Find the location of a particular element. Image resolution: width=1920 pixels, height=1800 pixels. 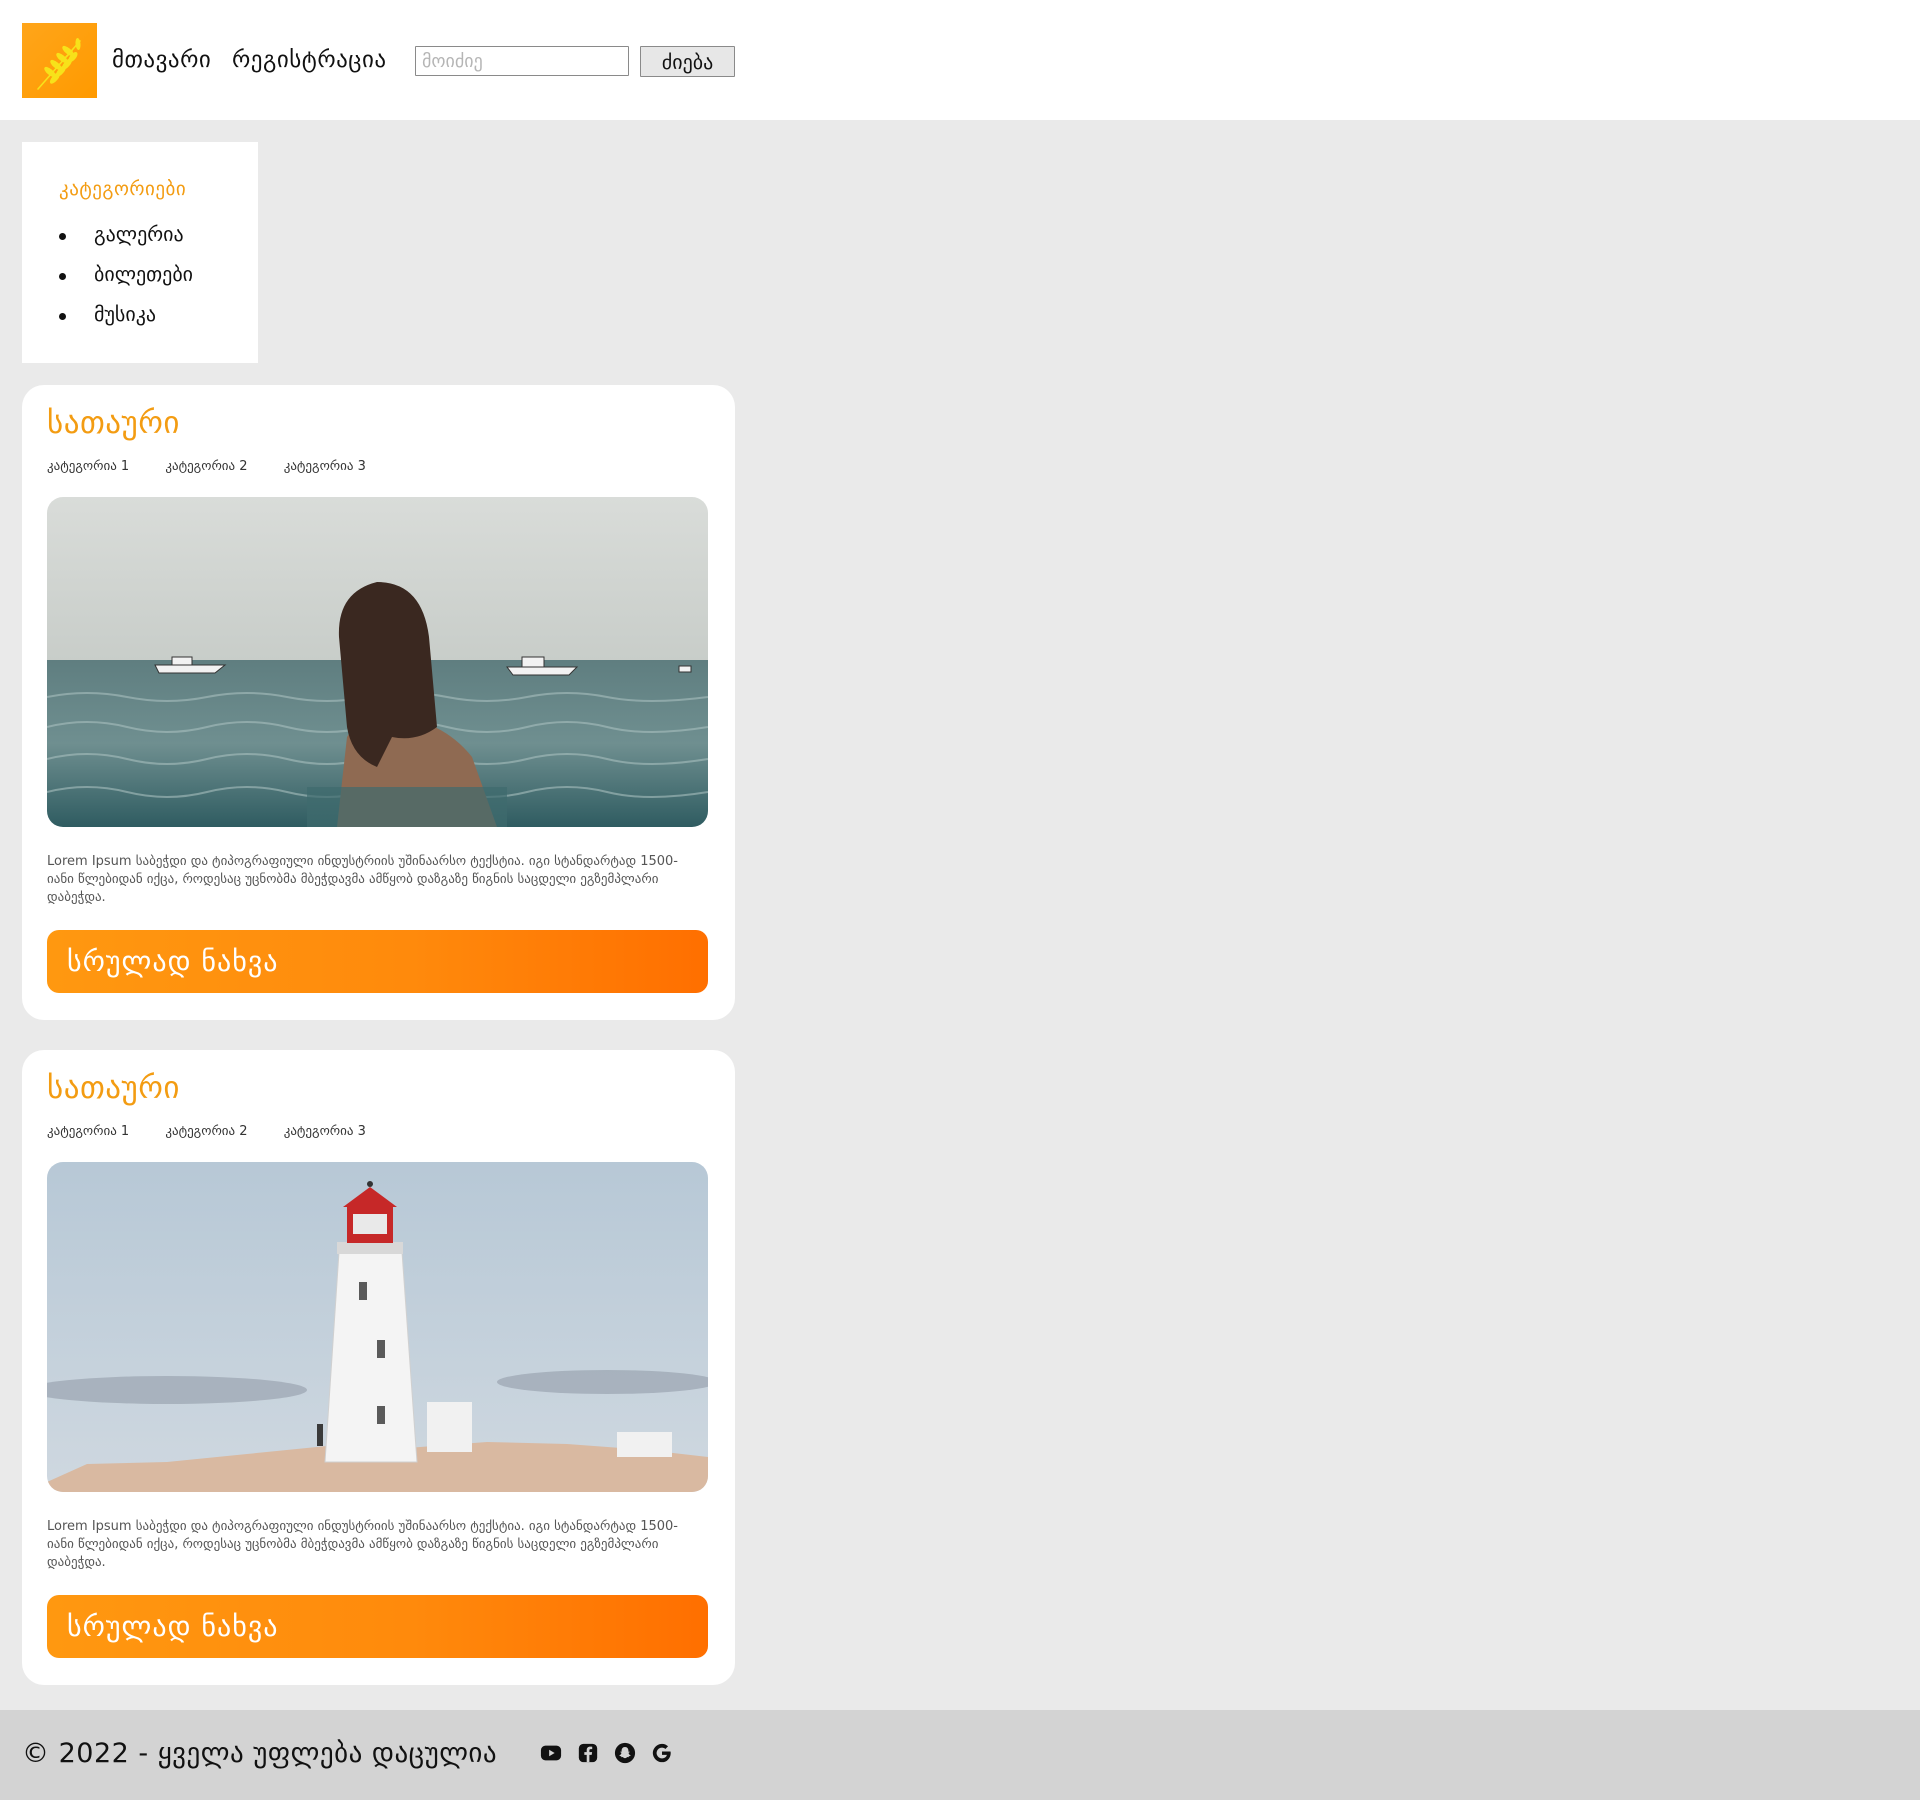

nav-home: მთავარი is located at coordinates (161, 60).